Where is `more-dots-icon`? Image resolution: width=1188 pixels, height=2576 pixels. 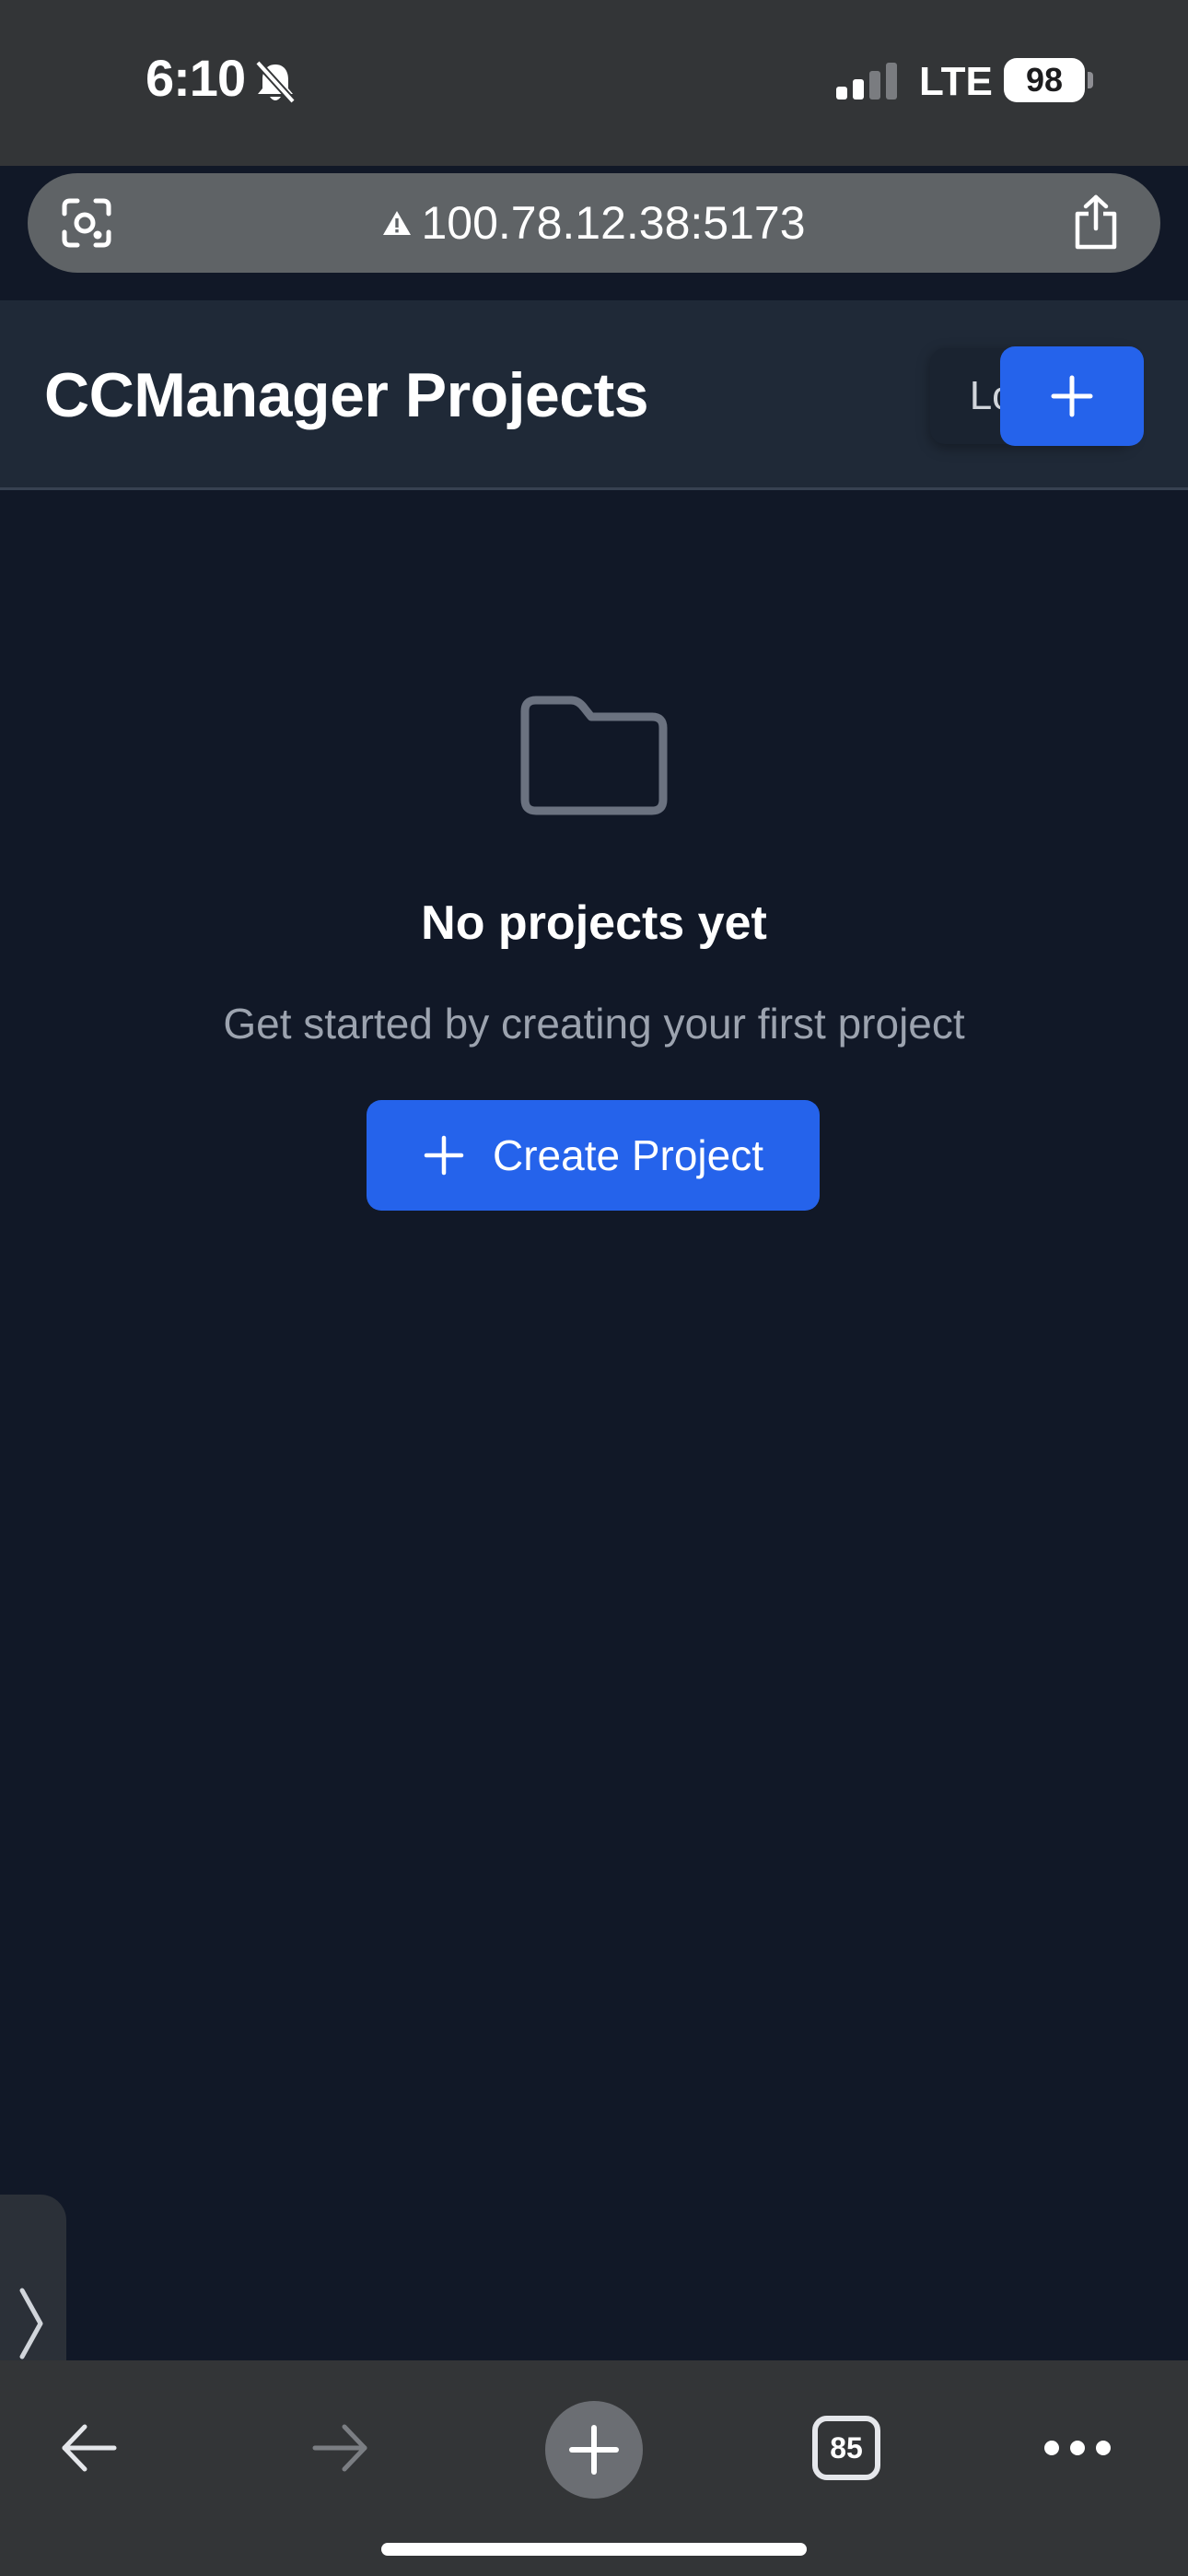 more-dots-icon is located at coordinates (1077, 2448).